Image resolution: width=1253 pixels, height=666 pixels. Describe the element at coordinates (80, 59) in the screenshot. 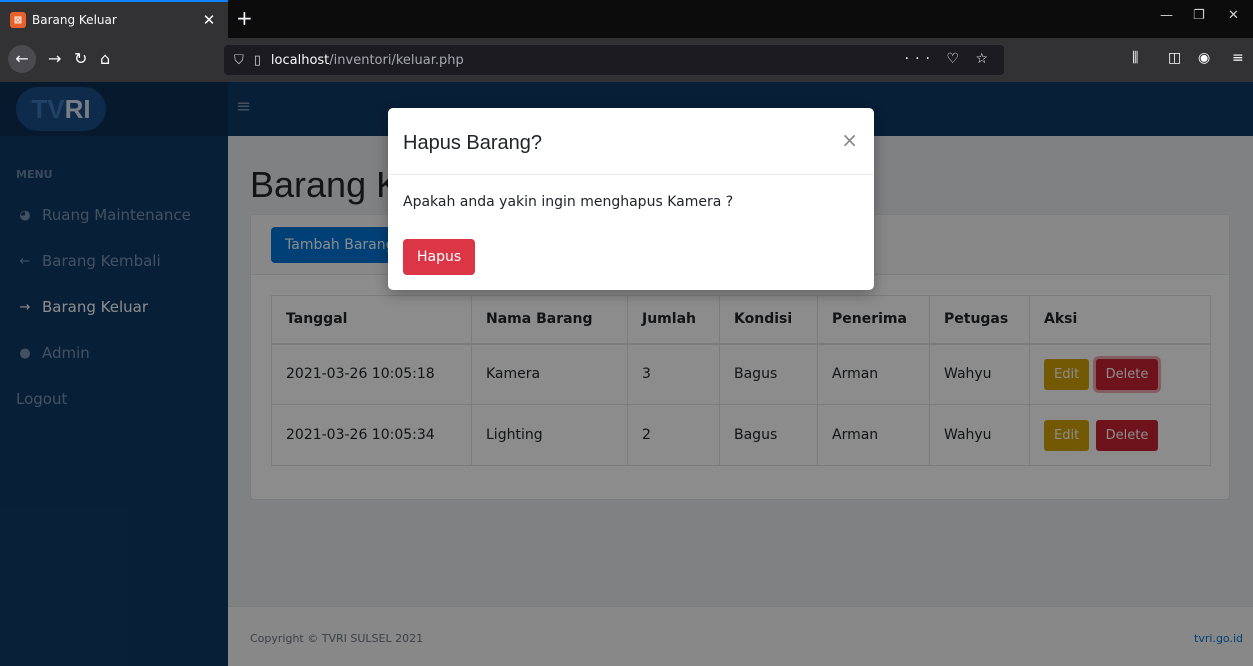

I see `reload-icon: ↻` at that location.